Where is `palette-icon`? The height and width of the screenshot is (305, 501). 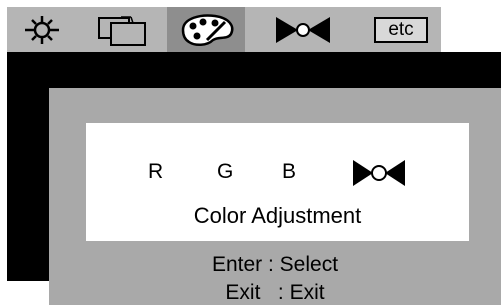
palette-icon is located at coordinates (207, 29).